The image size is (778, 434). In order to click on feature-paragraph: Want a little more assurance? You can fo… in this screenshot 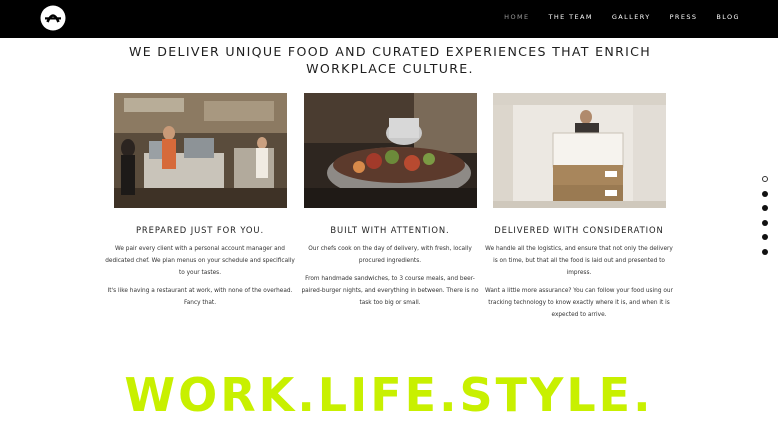, I will do `click(579, 303)`.